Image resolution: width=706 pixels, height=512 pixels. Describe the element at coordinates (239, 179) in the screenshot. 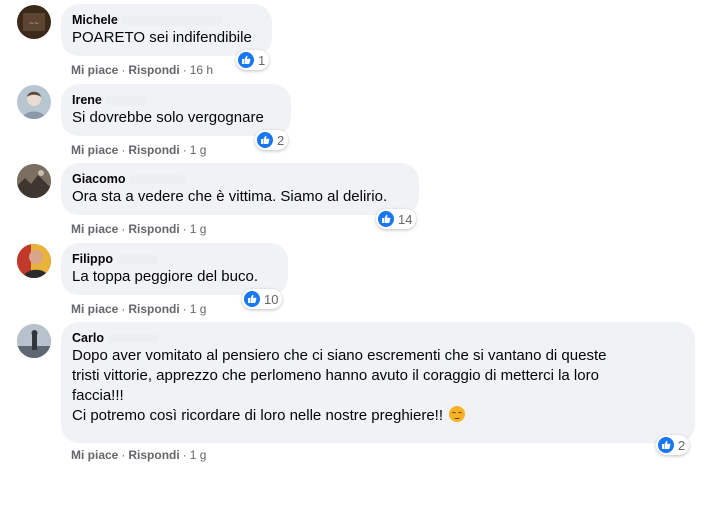

I see `author-name: Giacomo` at that location.